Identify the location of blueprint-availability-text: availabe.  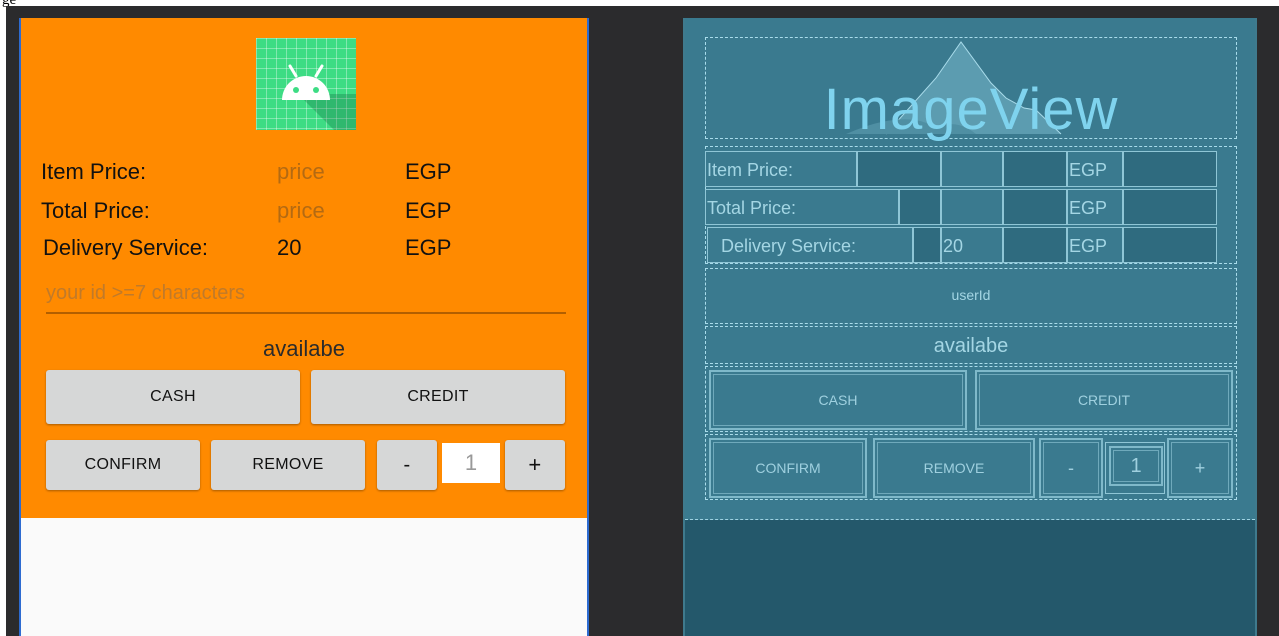
(971, 345).